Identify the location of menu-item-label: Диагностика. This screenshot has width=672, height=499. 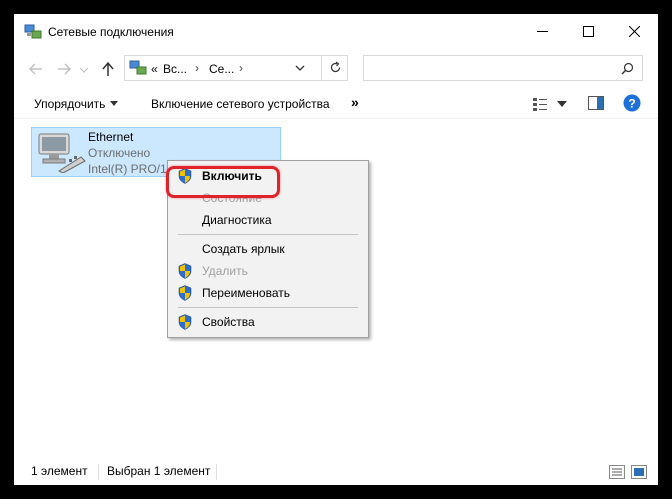
(237, 220).